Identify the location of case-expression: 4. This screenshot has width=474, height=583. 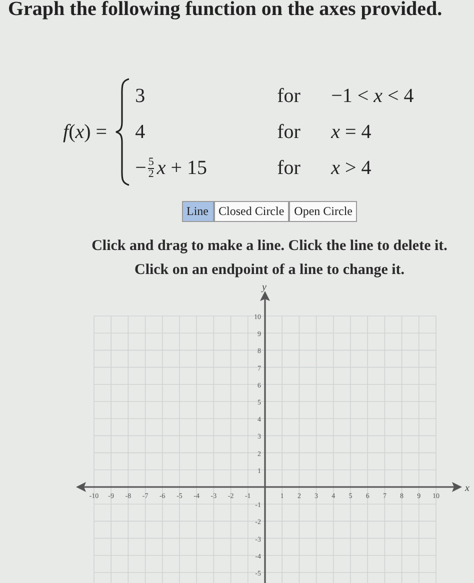
(140, 132).